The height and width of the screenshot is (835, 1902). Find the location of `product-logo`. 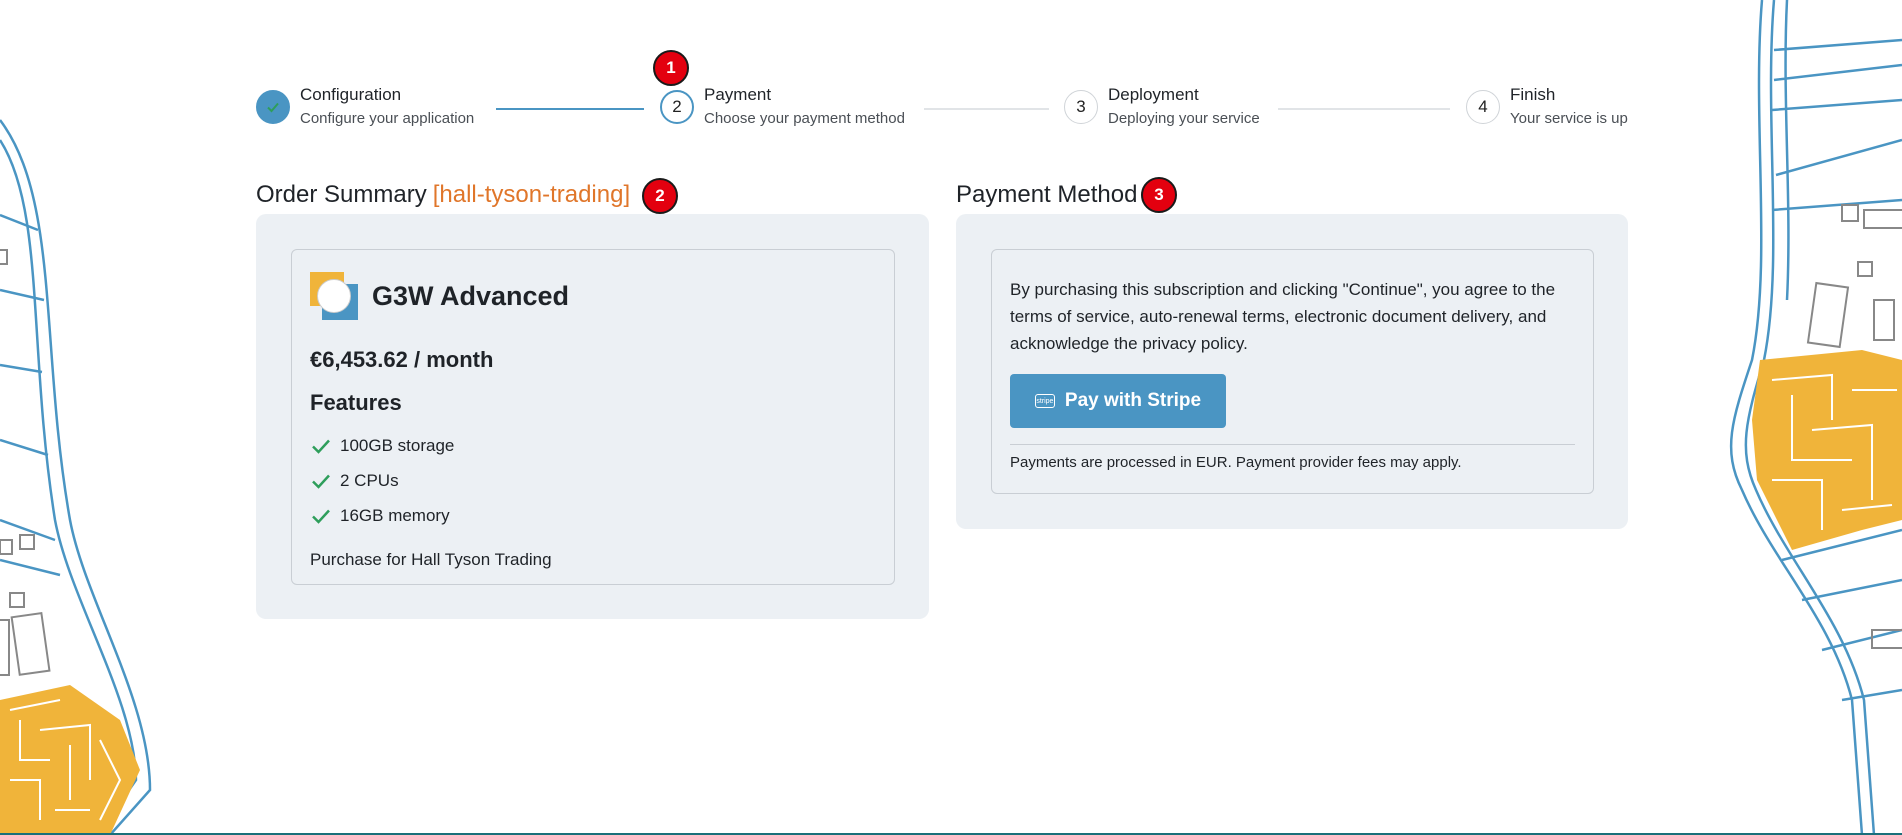

product-logo is located at coordinates (334, 296).